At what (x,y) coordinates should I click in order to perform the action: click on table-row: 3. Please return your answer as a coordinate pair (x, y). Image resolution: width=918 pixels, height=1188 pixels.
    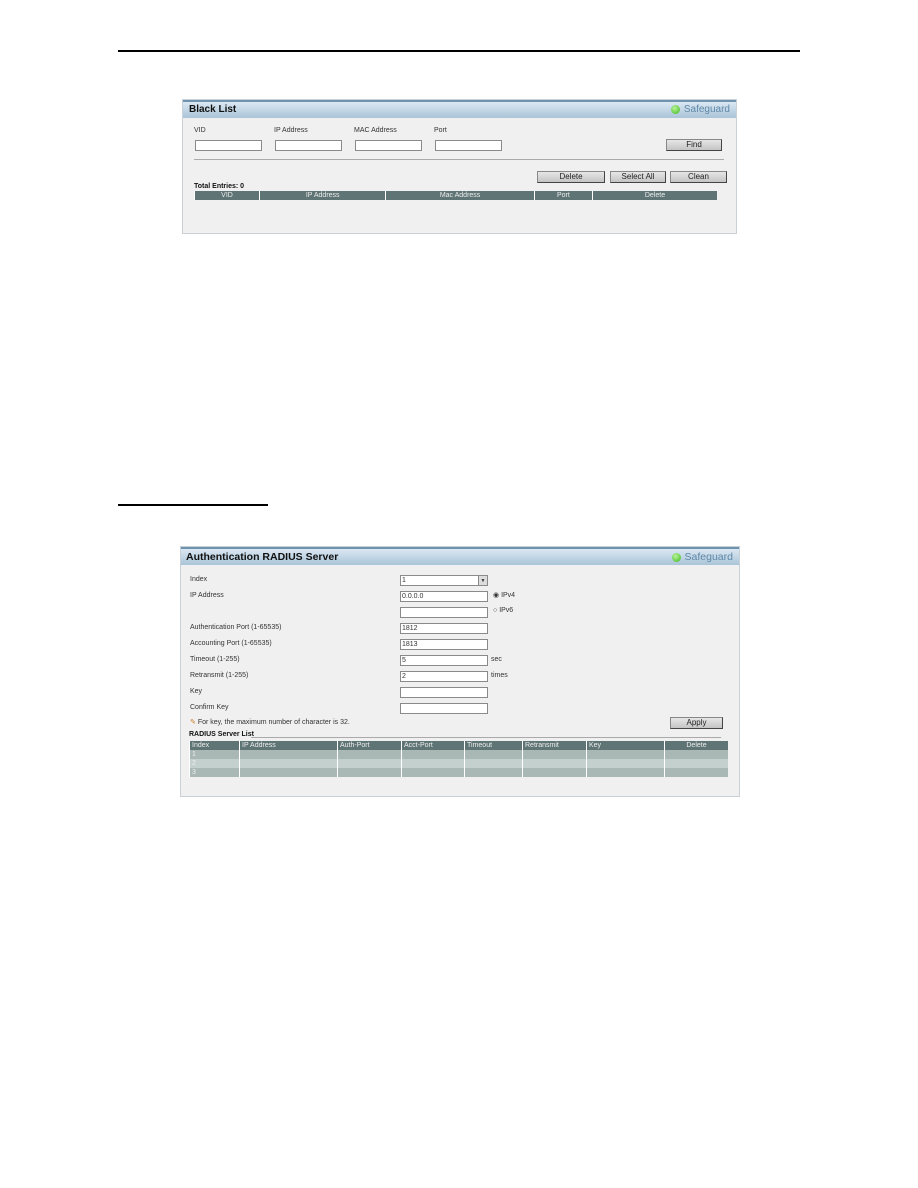
    Looking at the image, I should click on (458, 772).